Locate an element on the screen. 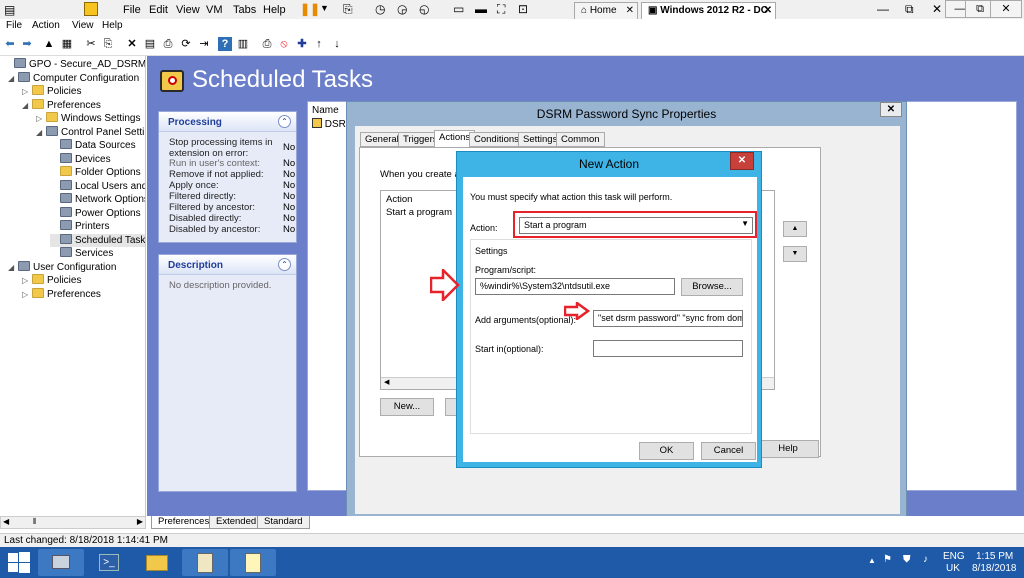  up-folder-icon: ▲ is located at coordinates (49, 44).